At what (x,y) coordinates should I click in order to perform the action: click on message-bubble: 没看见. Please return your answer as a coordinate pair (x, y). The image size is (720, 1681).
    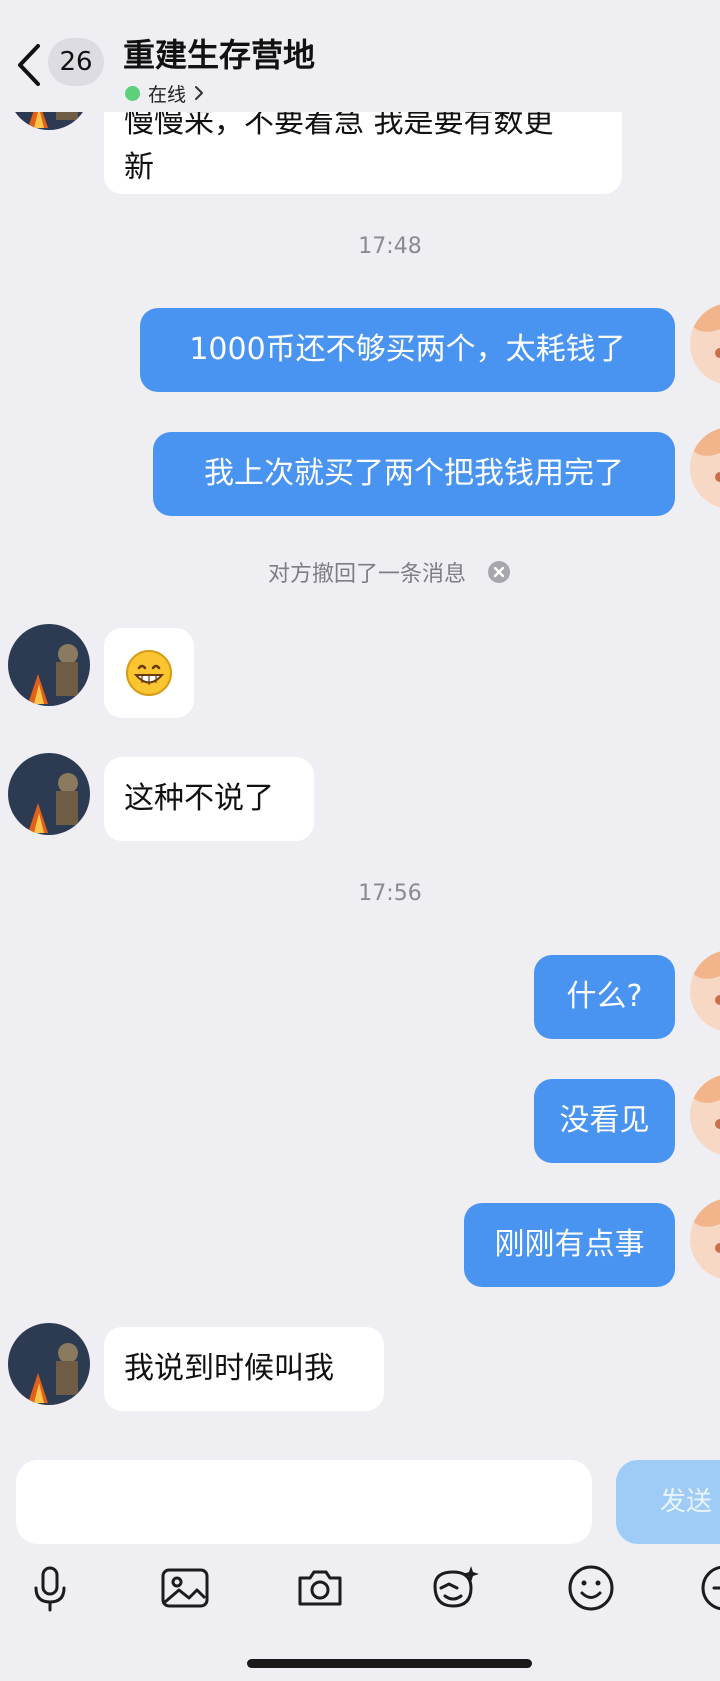
    Looking at the image, I should click on (604, 1121).